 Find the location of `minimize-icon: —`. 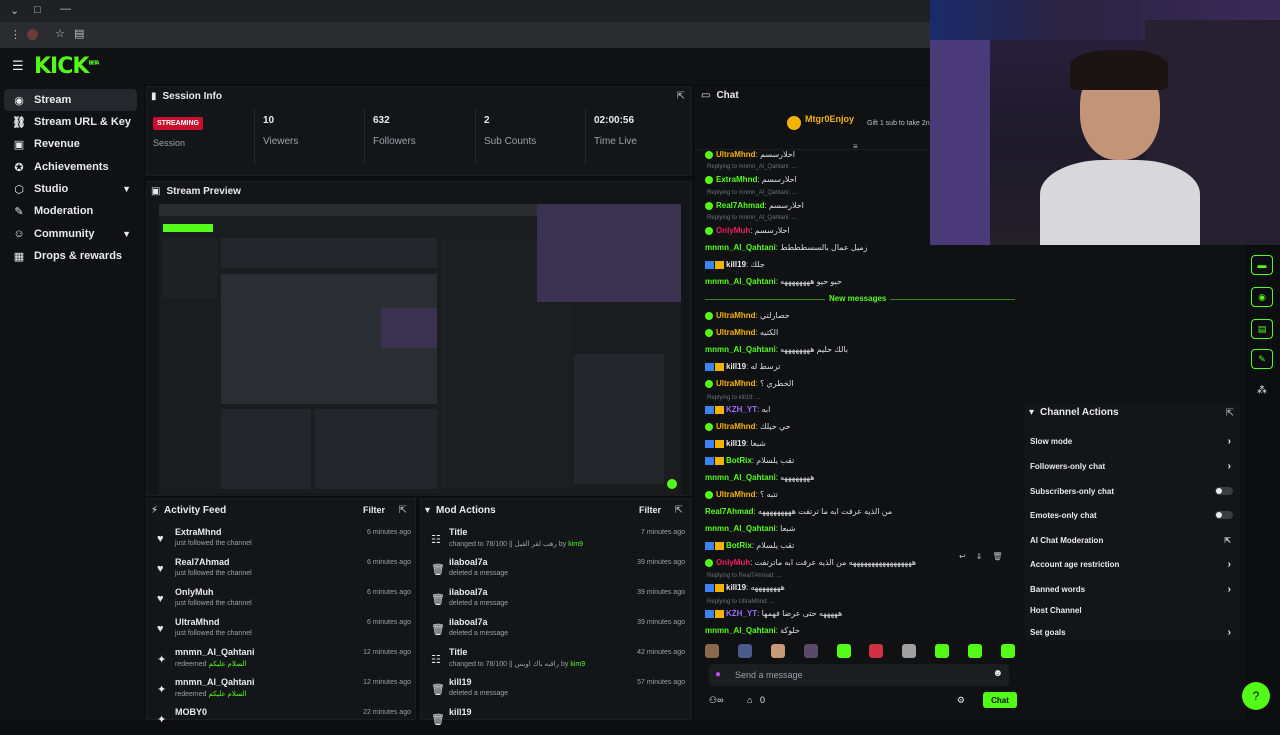

minimize-icon: — is located at coordinates (65, 9).